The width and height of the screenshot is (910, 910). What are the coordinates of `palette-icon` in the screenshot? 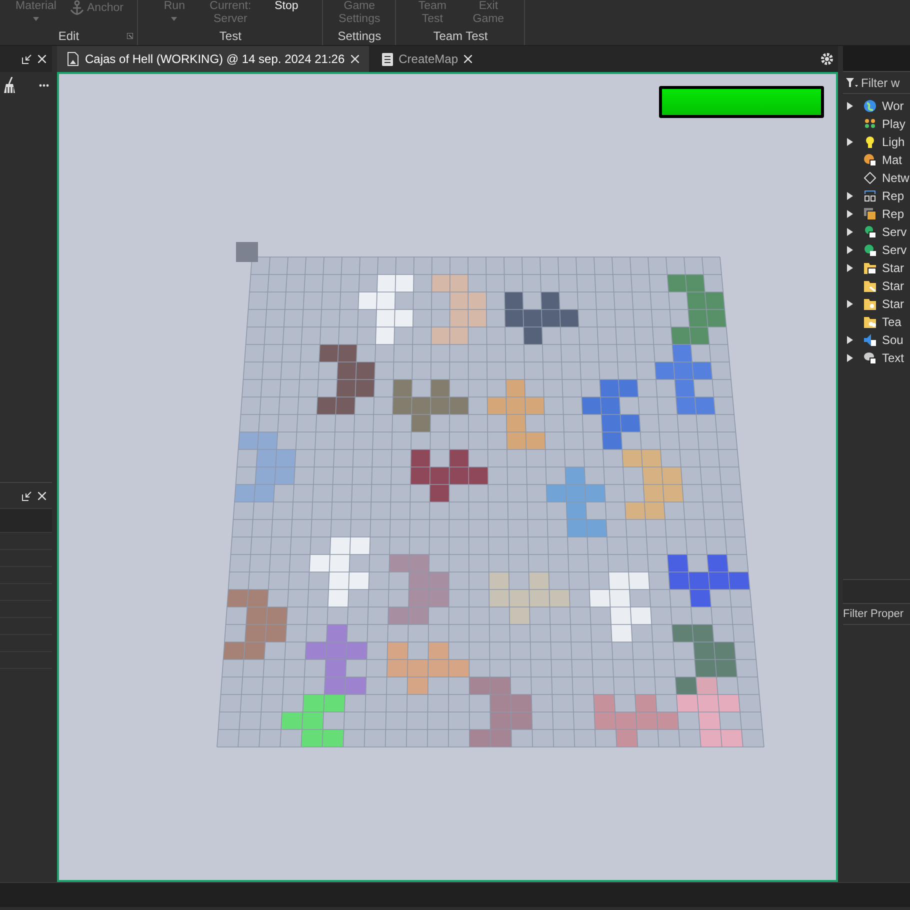 It's located at (870, 160).